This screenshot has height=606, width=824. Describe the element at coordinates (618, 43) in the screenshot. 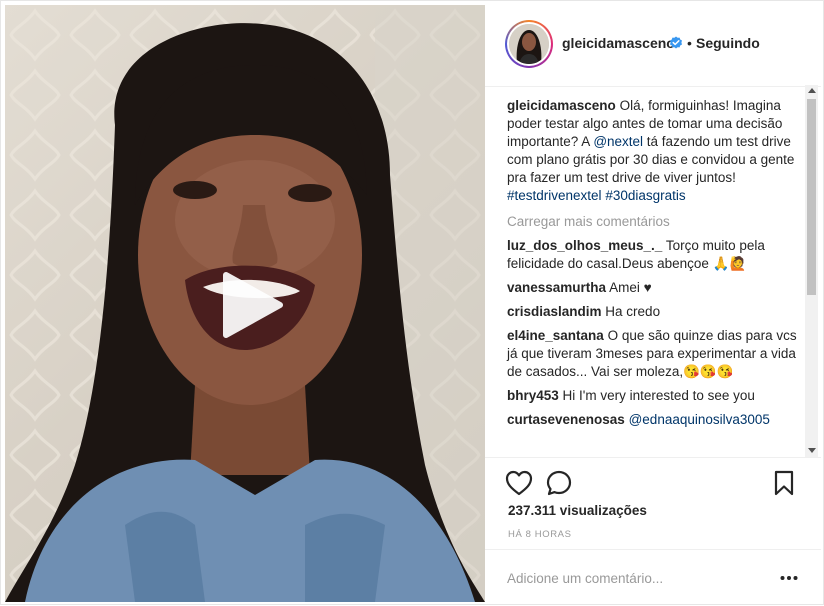

I see `header-username: gleicidamasceno` at that location.